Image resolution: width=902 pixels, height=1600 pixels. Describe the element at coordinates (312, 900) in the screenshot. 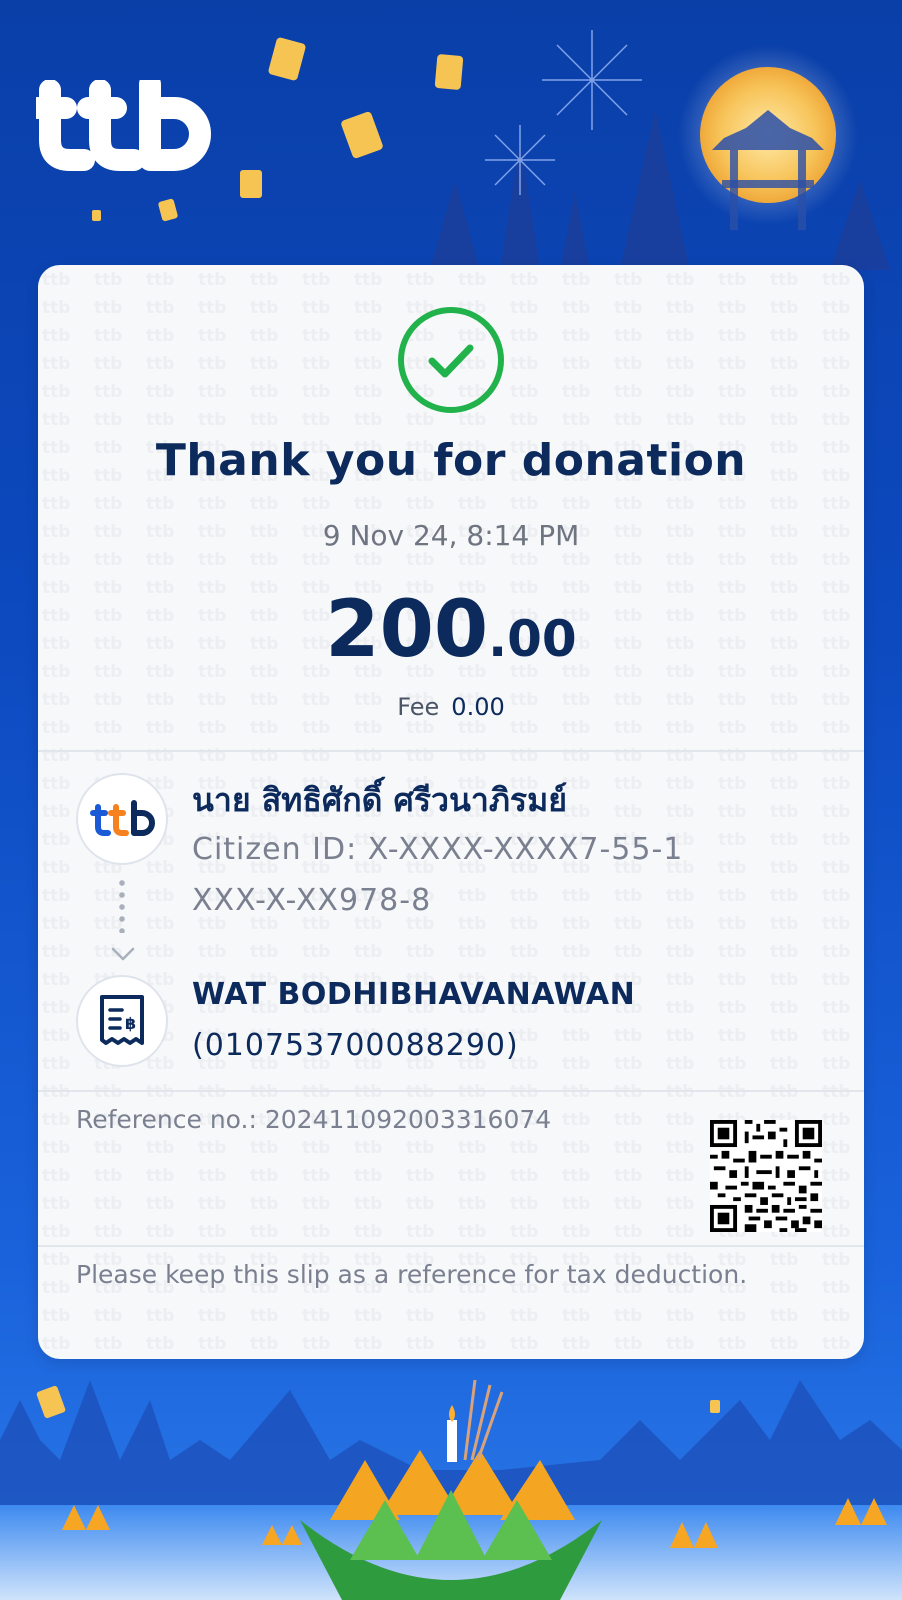

I see `sender-account: XXX-X-XX978-8` at that location.